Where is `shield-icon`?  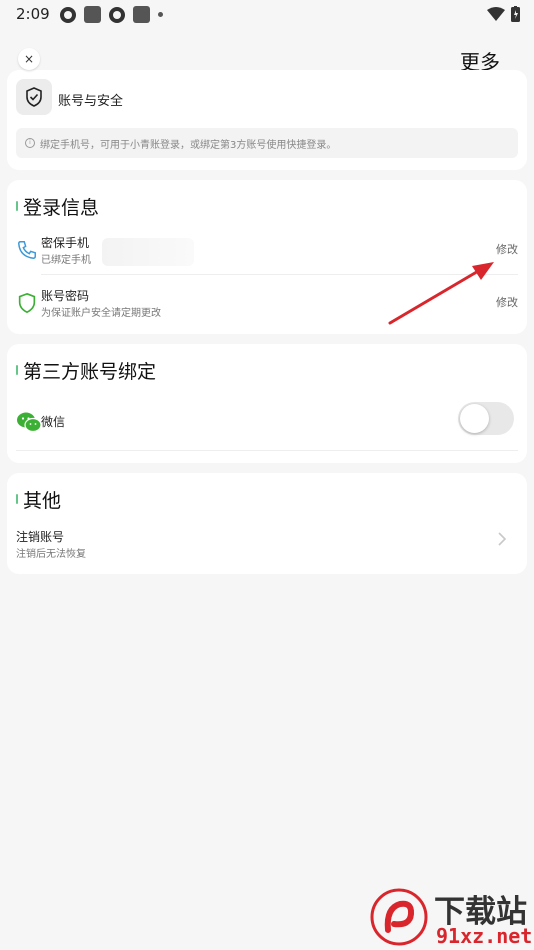 shield-icon is located at coordinates (27, 303).